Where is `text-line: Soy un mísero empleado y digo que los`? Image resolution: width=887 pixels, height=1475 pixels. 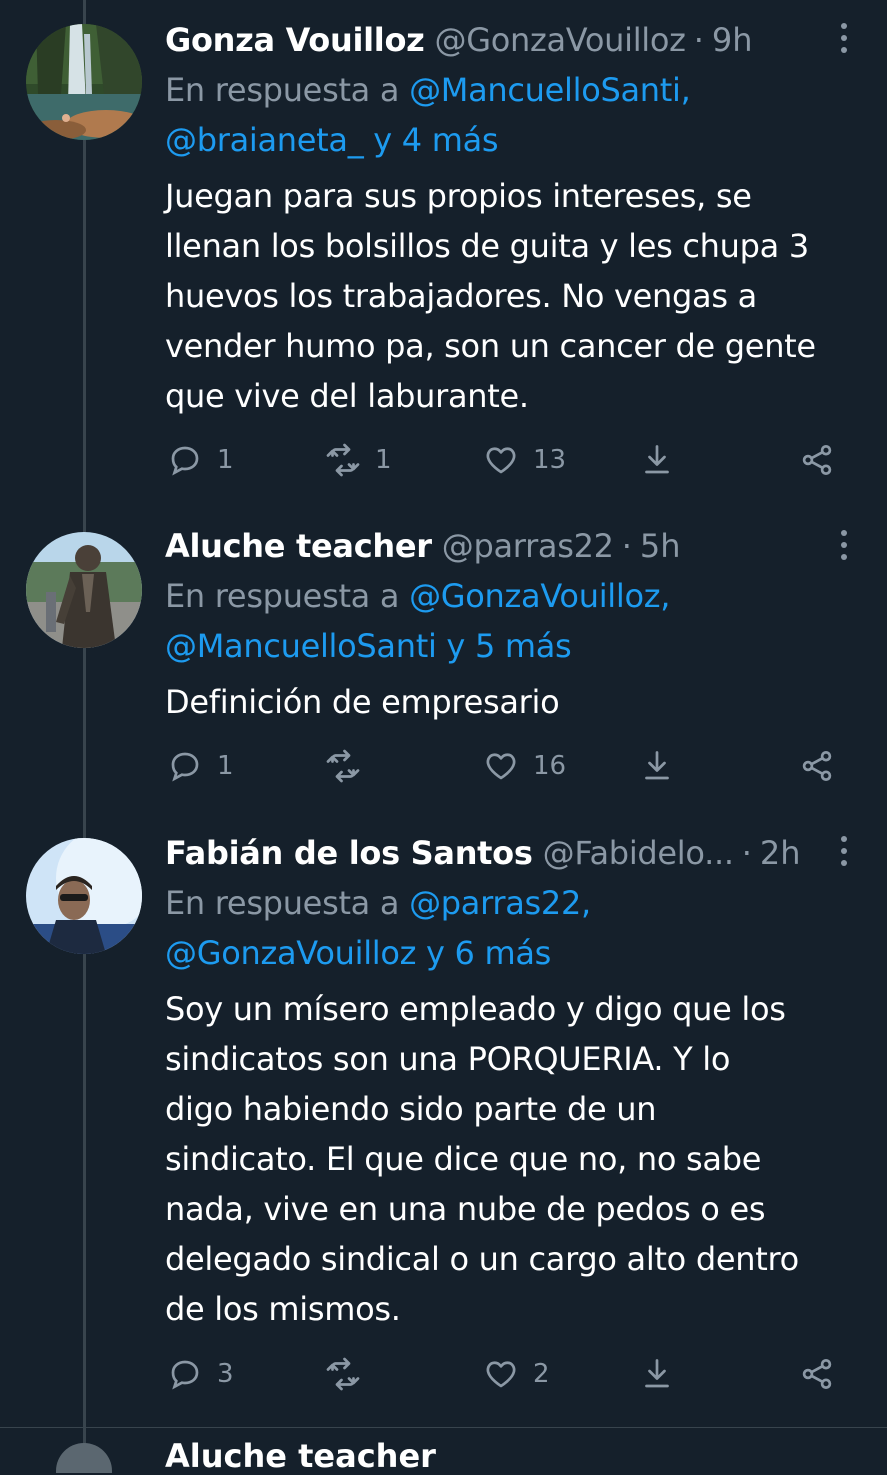
text-line: Soy un mísero empleado y digo que los is located at coordinates (475, 1009).